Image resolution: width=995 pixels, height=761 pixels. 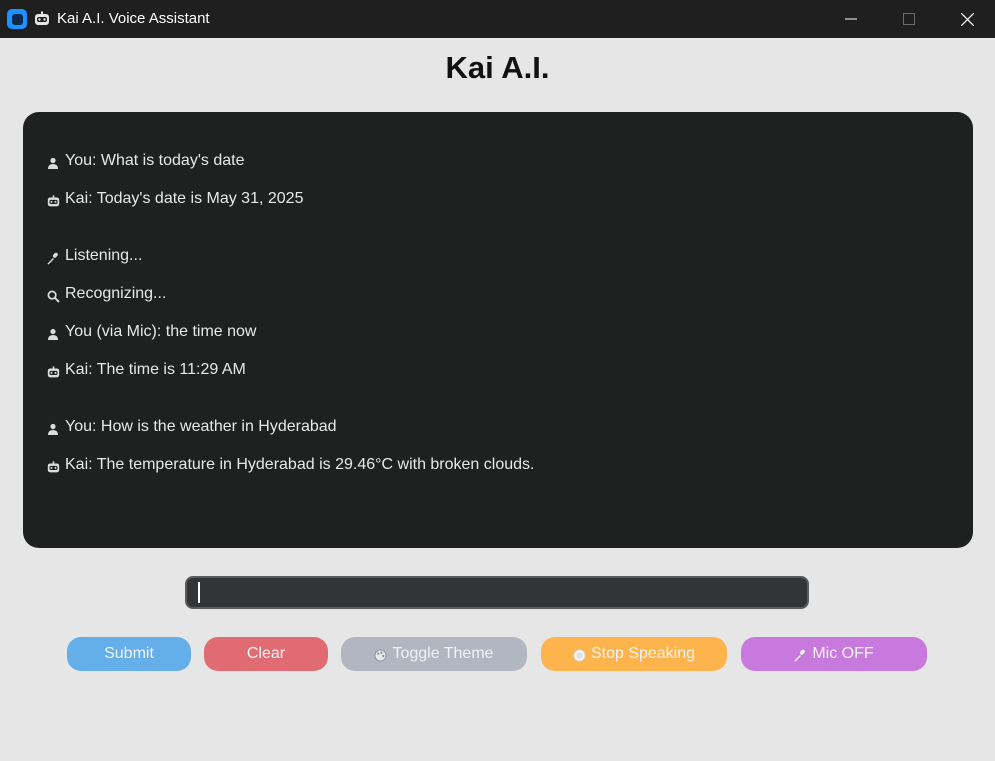 What do you see at coordinates (381, 655) in the screenshot?
I see `theme-palette-icon` at bounding box center [381, 655].